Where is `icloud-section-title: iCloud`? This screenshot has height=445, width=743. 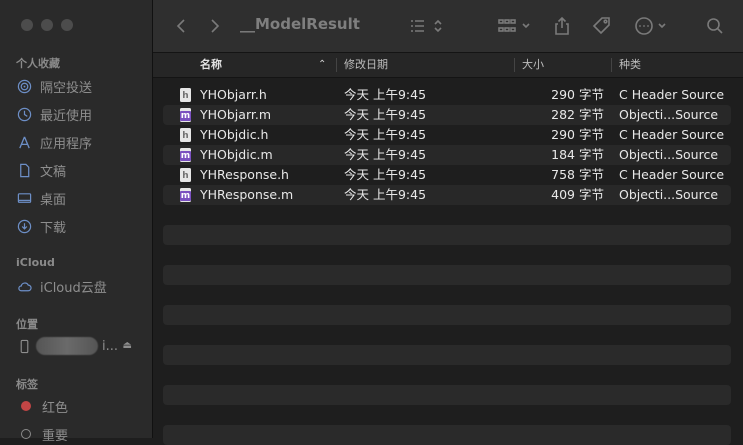
icloud-section-title: iCloud is located at coordinates (35, 262).